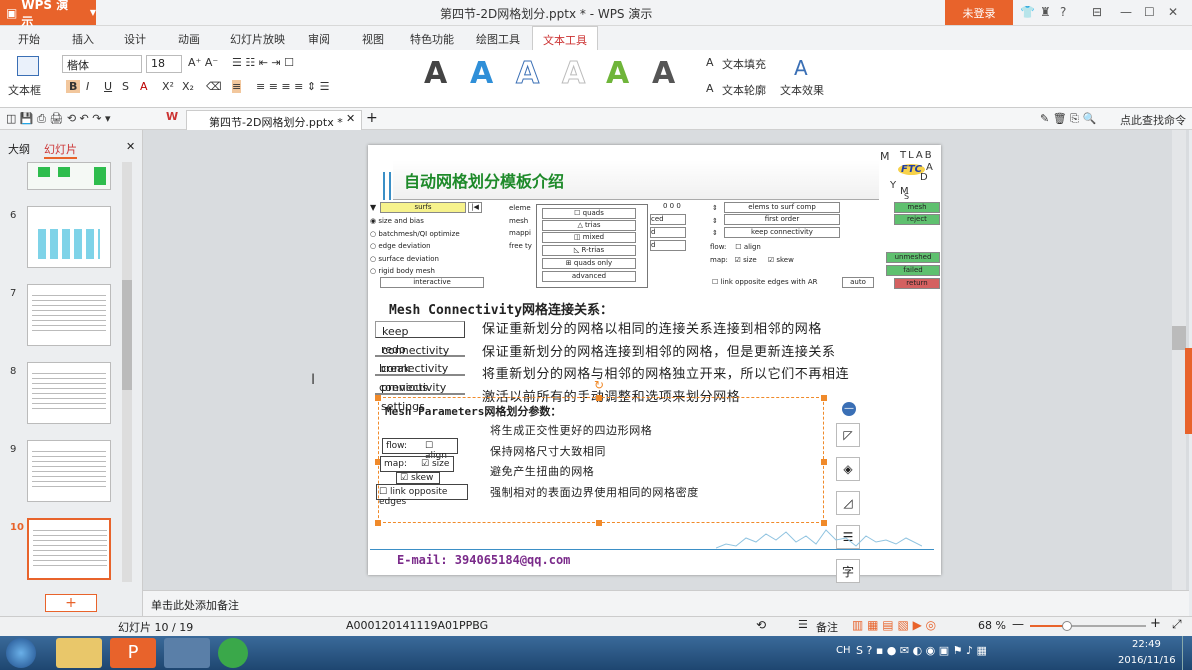  What do you see at coordinates (848, 435) in the screenshot?
I see `shape-edit-icon: ◸` at bounding box center [848, 435].